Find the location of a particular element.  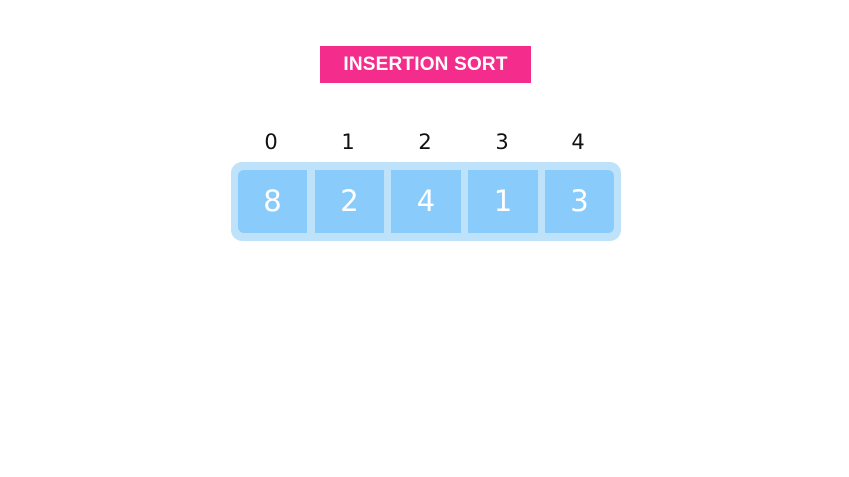

array-cell-1: 2 is located at coordinates (349, 201).